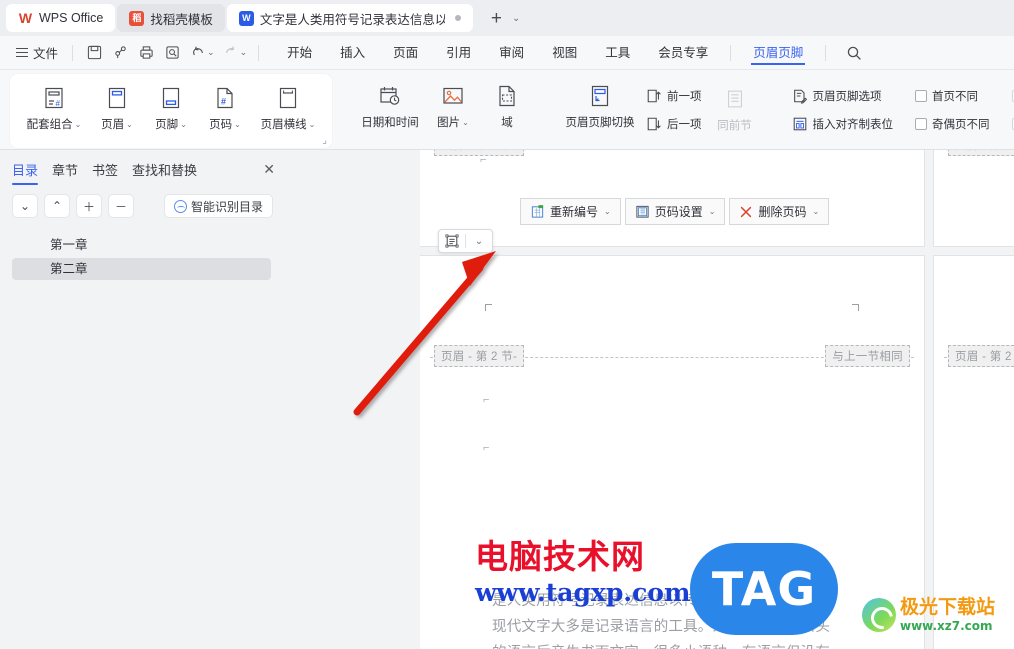 The image size is (1014, 649). I want to click on ribbon-button-link-to-previous: 同前节, so click(735, 103).